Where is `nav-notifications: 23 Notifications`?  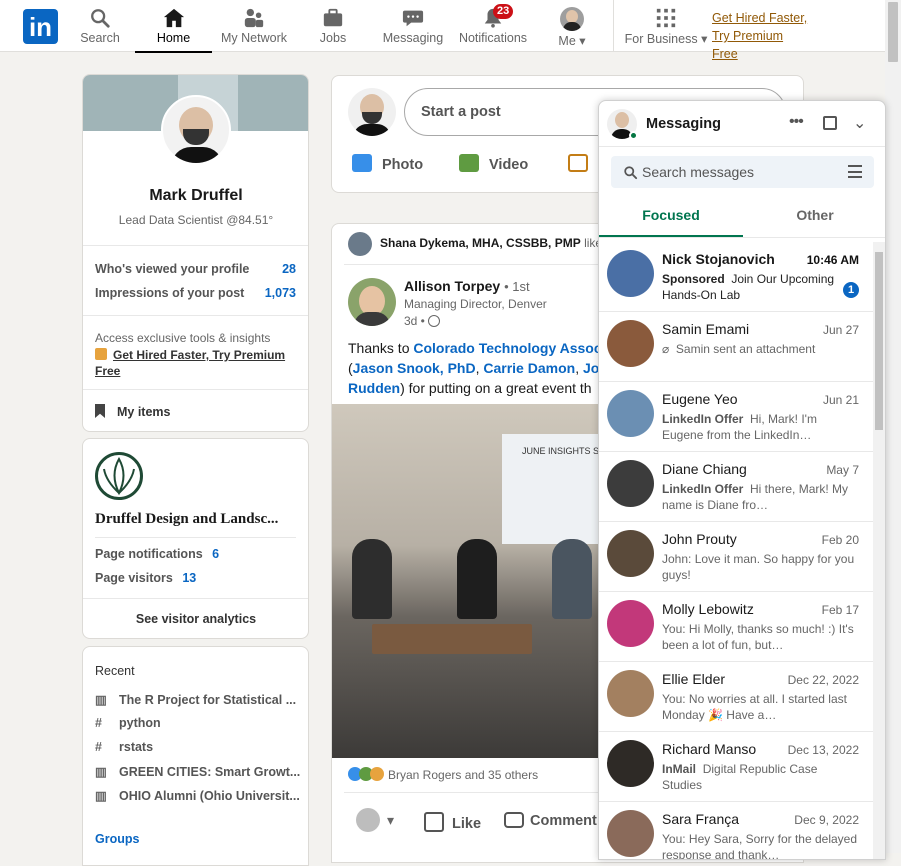
nav-notifications: 23 Notifications is located at coordinates (493, 26).